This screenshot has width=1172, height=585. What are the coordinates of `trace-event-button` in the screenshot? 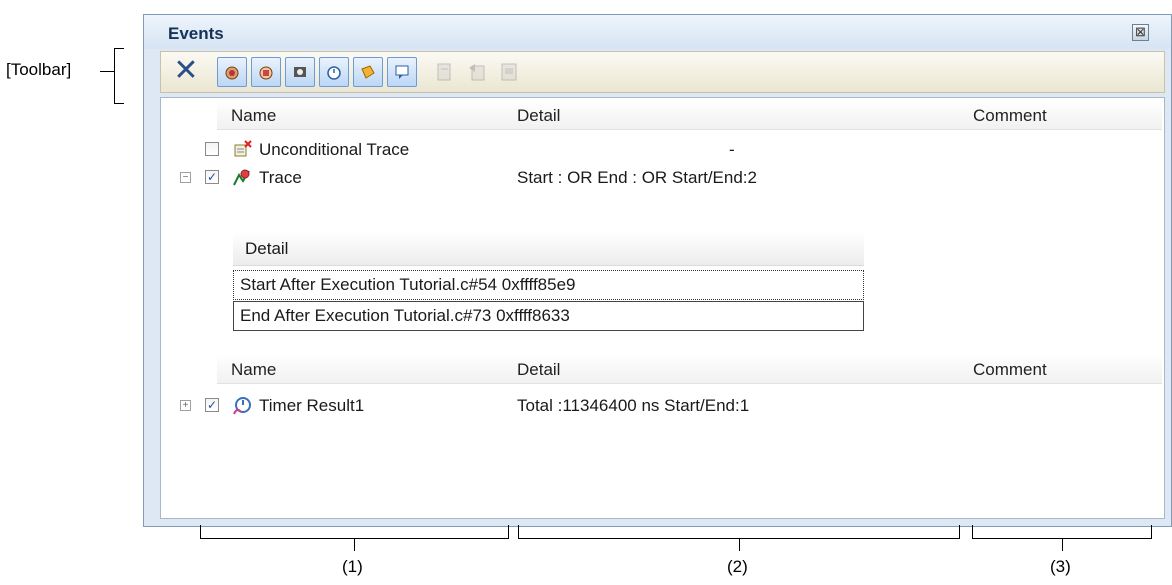 It's located at (300, 72).